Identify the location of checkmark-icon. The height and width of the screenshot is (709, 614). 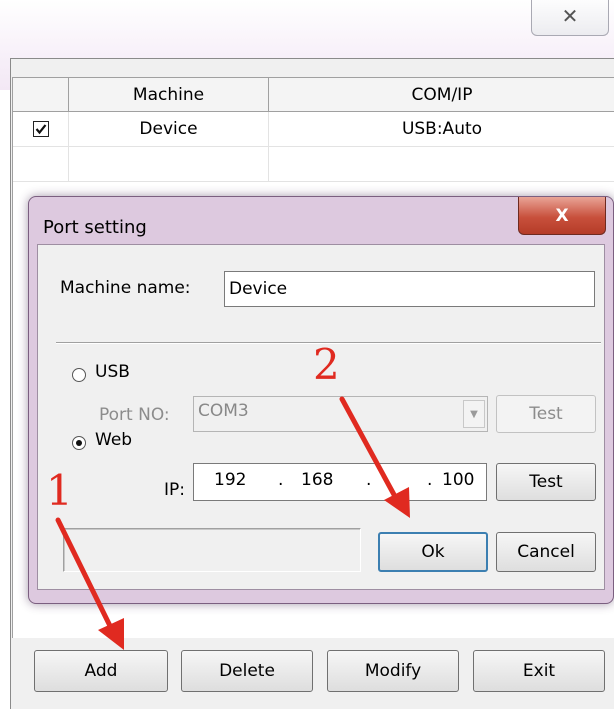
(40, 129).